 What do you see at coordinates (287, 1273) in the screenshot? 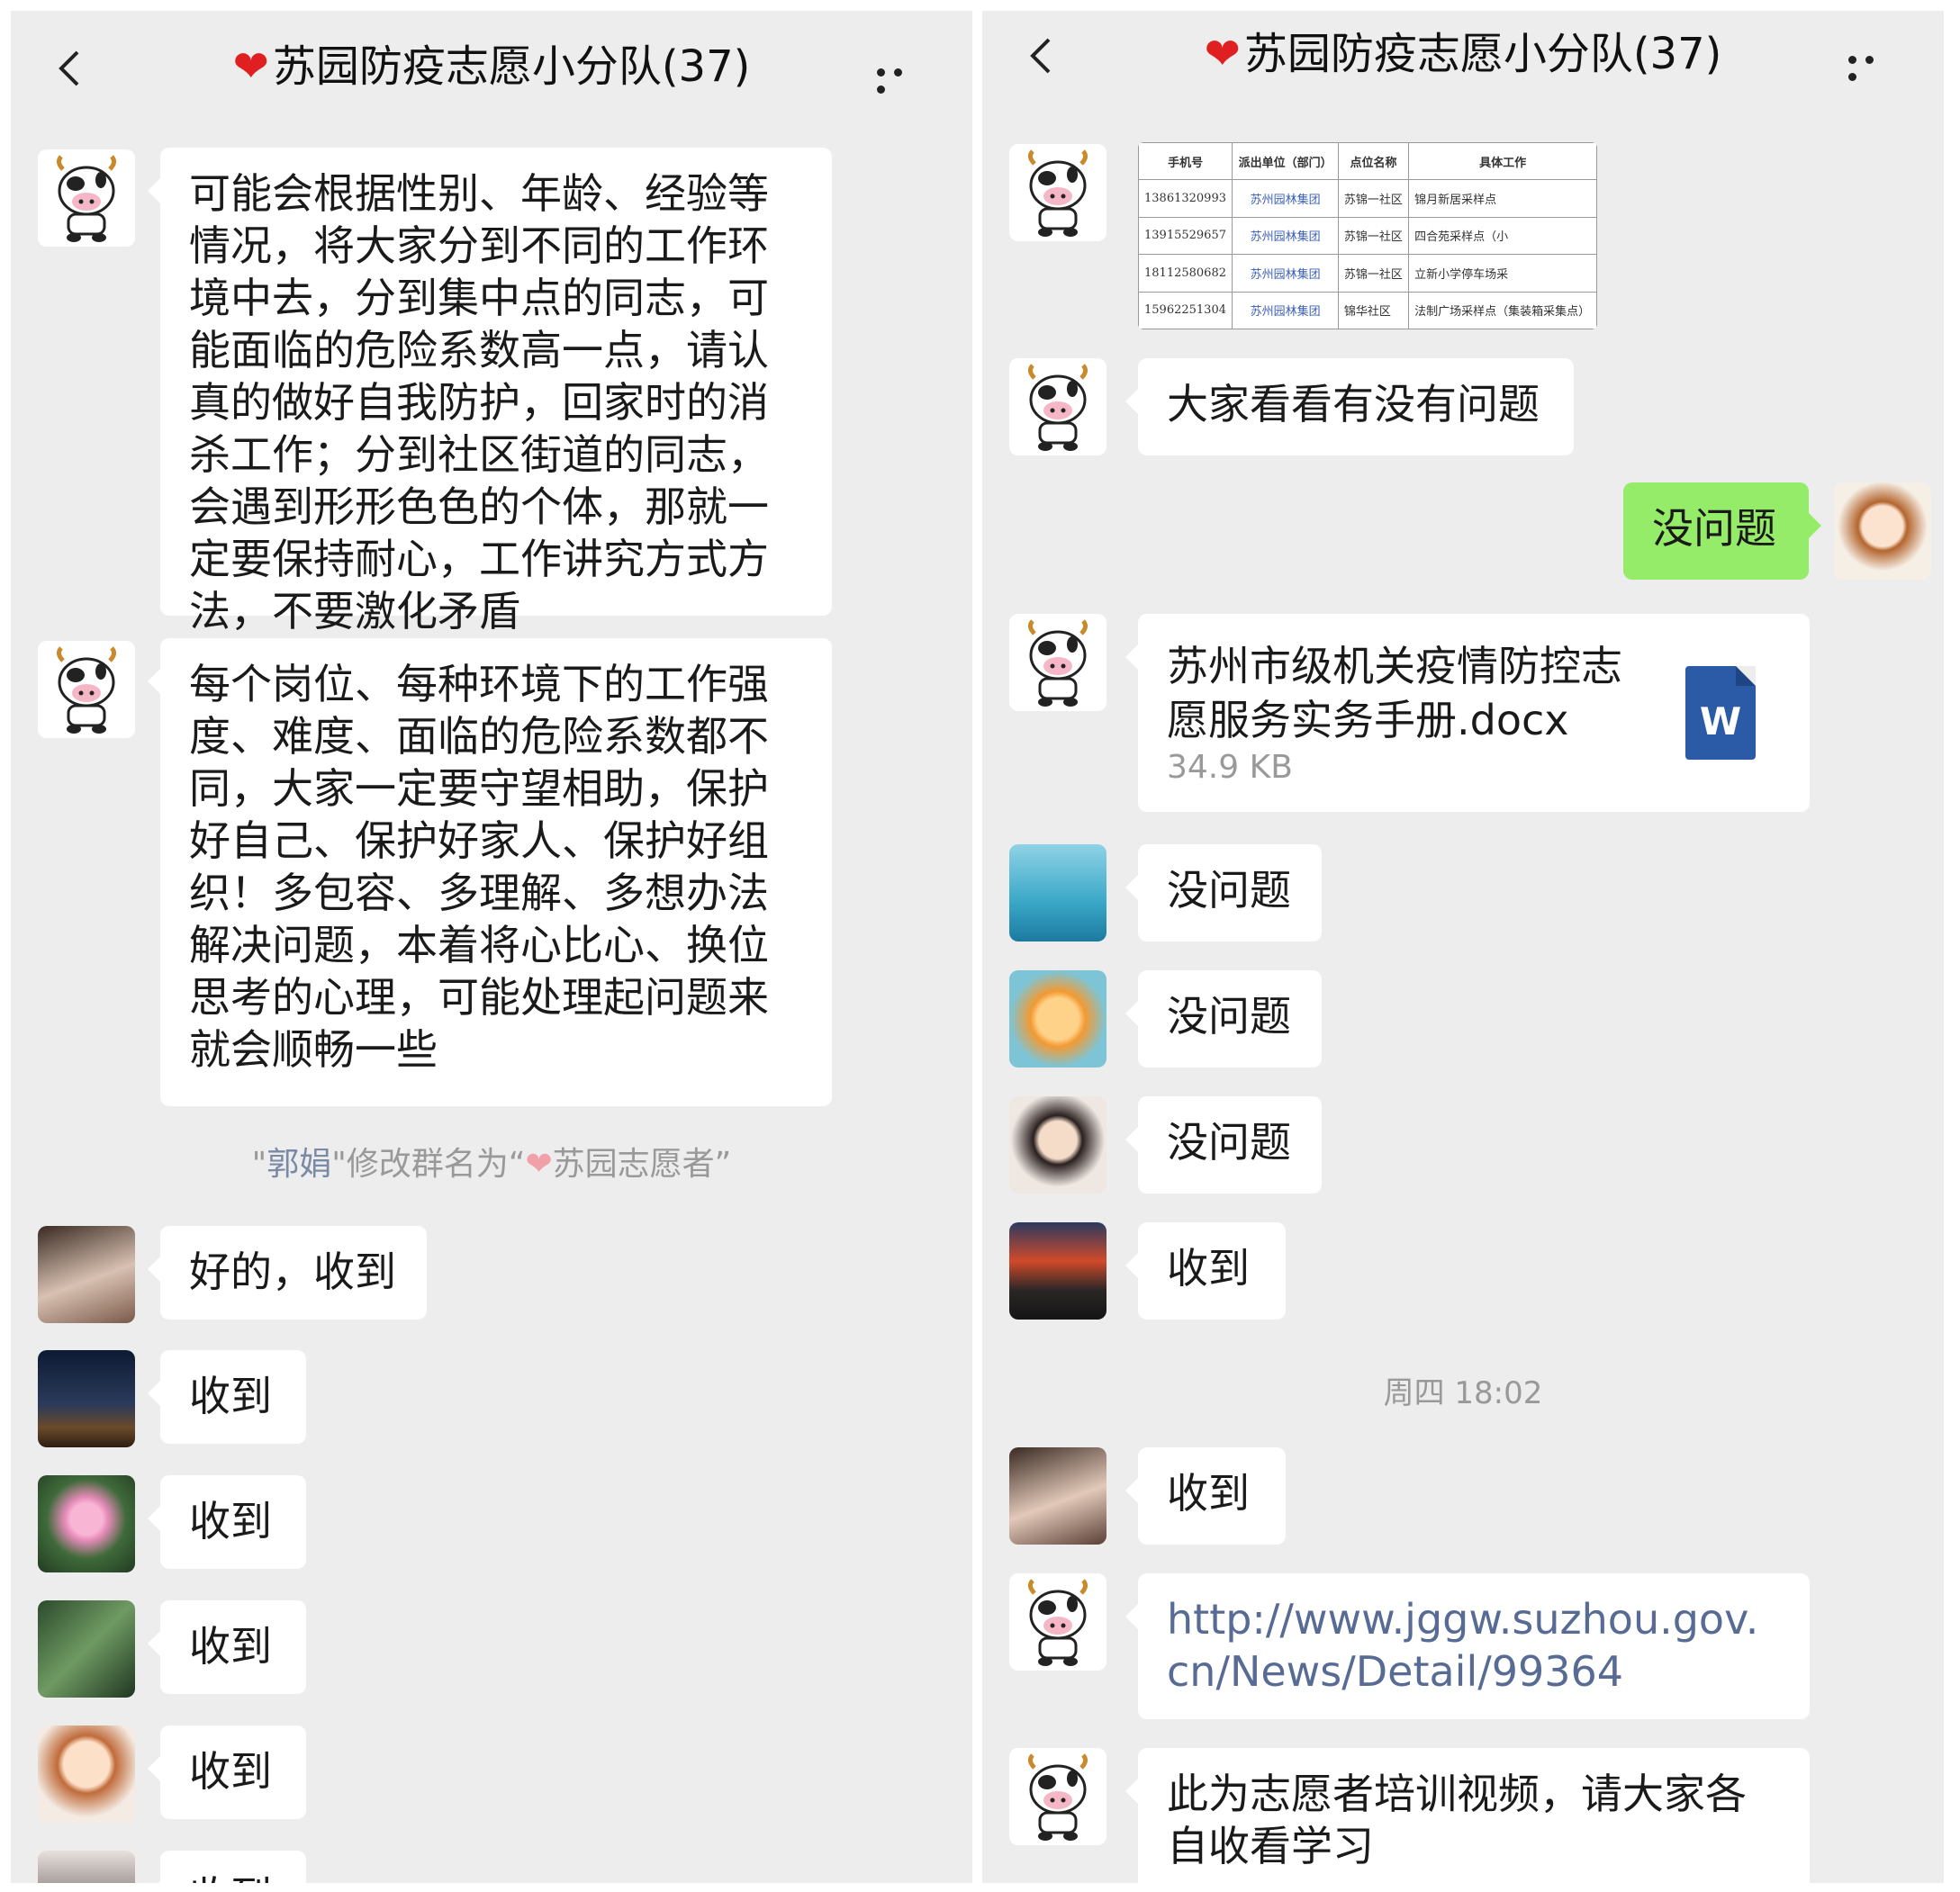
I see `message-bubble: 好的，收到` at bounding box center [287, 1273].